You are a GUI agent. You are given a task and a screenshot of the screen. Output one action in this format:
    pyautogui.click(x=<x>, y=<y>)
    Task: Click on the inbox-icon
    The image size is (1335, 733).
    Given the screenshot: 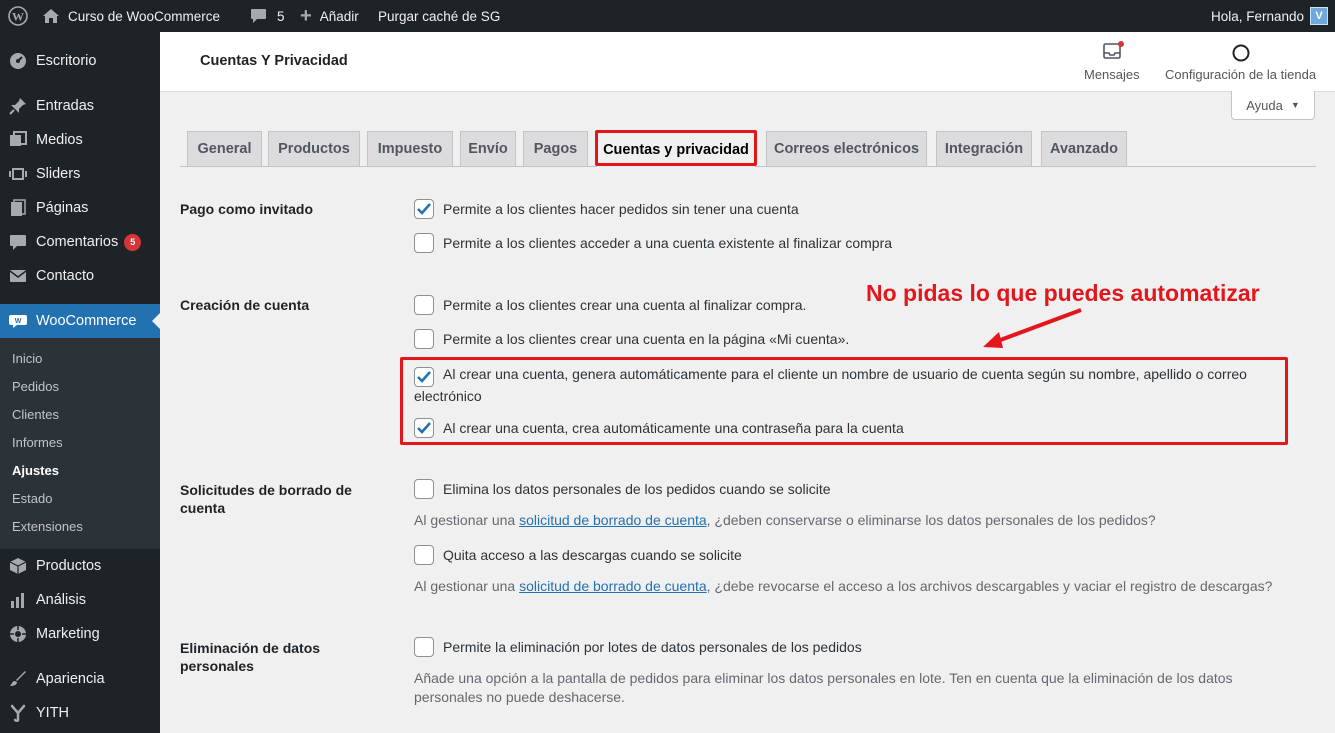 What is the action you would take?
    pyautogui.click(x=1113, y=52)
    